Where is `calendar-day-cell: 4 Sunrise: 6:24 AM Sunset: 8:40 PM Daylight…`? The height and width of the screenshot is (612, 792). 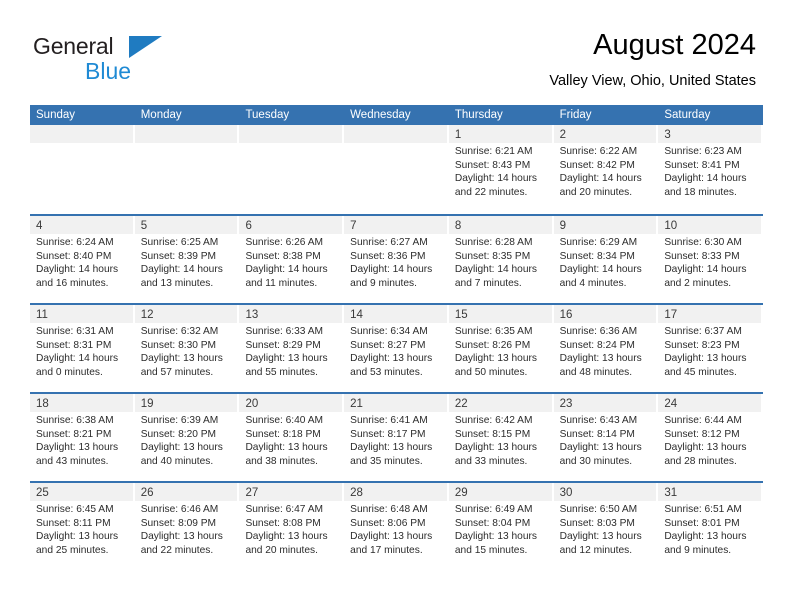
calendar-day-cell: 4 Sunrise: 6:24 AM Sunset: 8:40 PM Daylight… is located at coordinates (82, 259).